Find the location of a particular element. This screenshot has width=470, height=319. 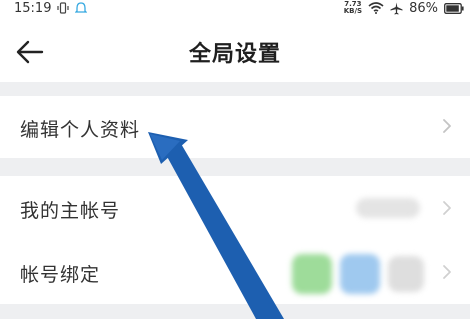

status-bar: 15:19 7.73 KB/S 86% is located at coordinates (235, 9).